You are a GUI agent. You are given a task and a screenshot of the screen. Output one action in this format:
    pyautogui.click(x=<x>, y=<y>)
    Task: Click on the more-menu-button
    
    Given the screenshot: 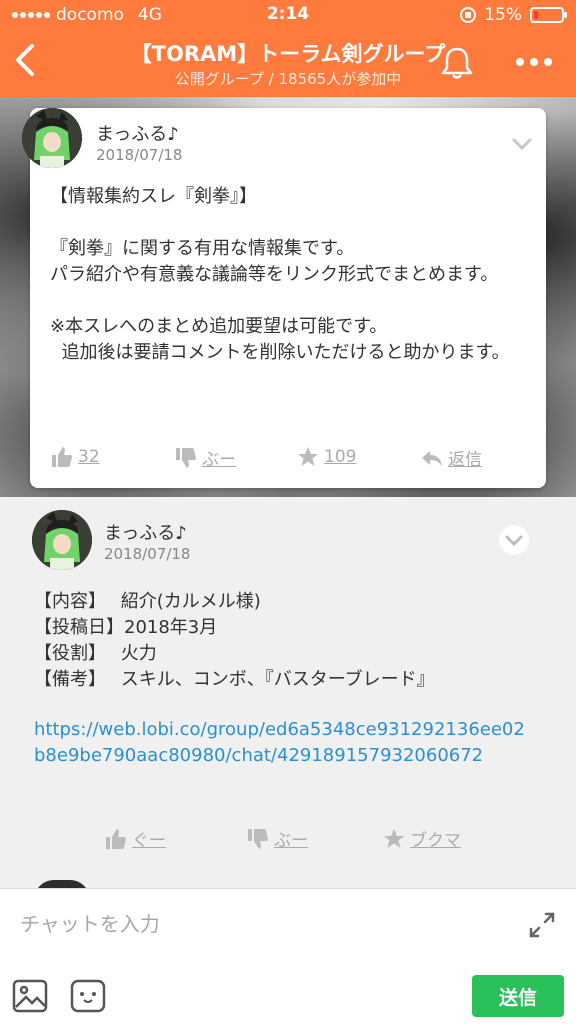 What is the action you would take?
    pyautogui.click(x=534, y=62)
    